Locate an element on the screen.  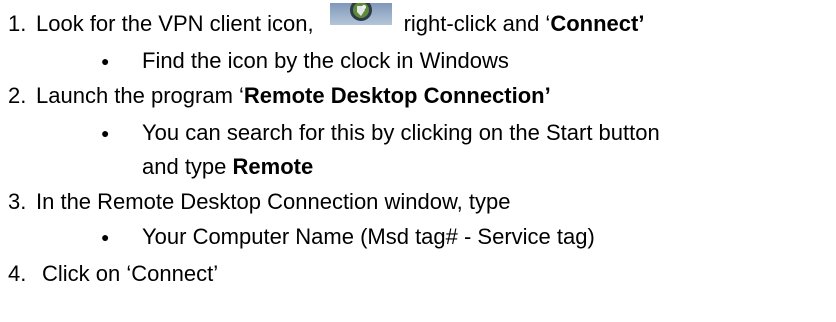
step-text-after: right-click and ‘ is located at coordinates (477, 23).